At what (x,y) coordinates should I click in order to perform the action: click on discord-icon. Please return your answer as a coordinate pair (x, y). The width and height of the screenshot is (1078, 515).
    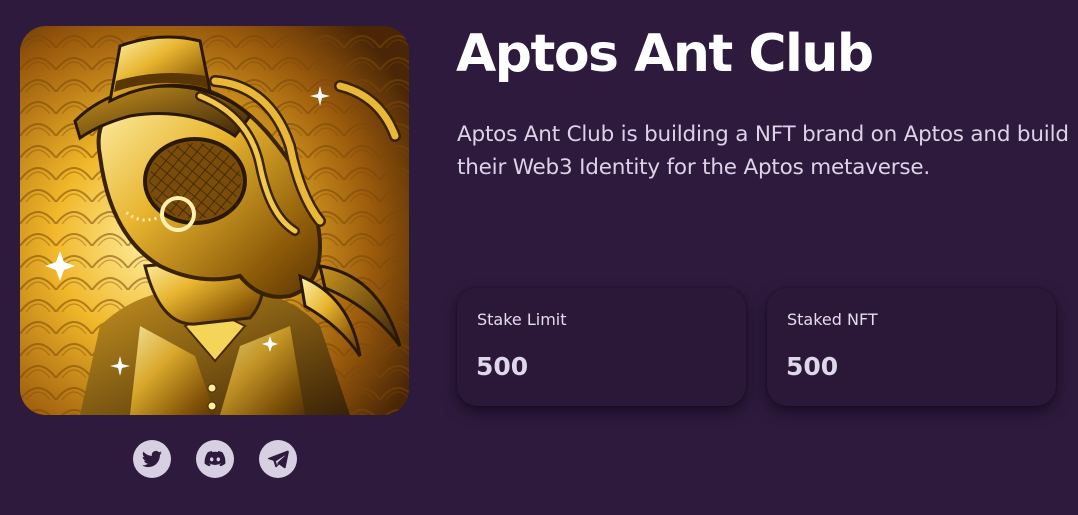
    Looking at the image, I should click on (215, 459).